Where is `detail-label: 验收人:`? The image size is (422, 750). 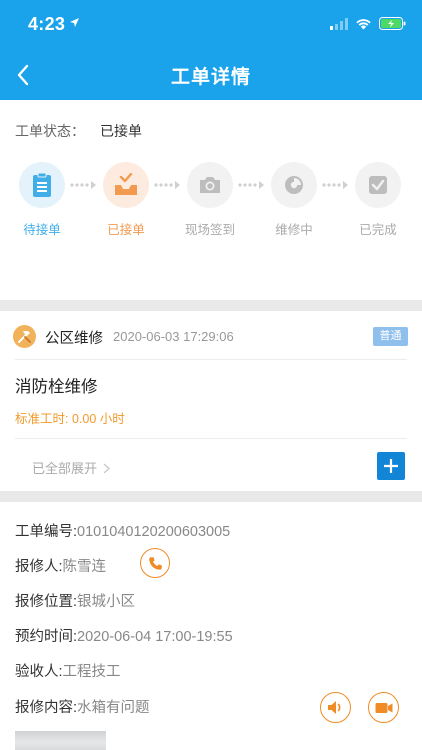
detail-label: 验收人: is located at coordinates (39, 672).